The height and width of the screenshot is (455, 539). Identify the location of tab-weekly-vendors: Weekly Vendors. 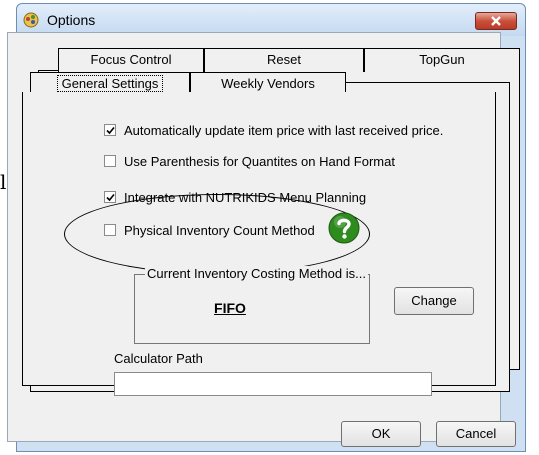
(268, 83).